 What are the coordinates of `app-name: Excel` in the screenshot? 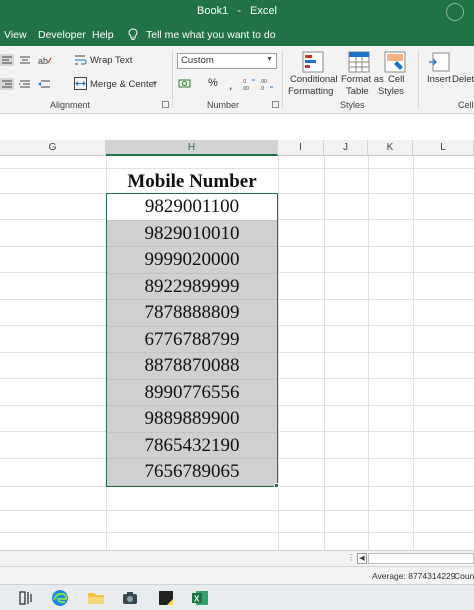 It's located at (263, 11).